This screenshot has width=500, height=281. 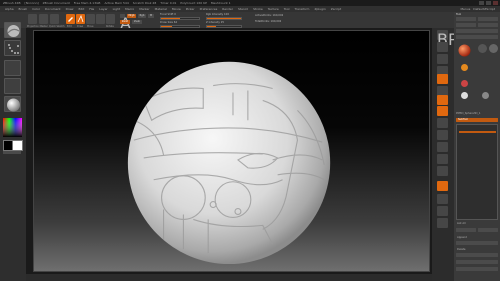 I want to click on del-other-button, so click(x=477, y=255).